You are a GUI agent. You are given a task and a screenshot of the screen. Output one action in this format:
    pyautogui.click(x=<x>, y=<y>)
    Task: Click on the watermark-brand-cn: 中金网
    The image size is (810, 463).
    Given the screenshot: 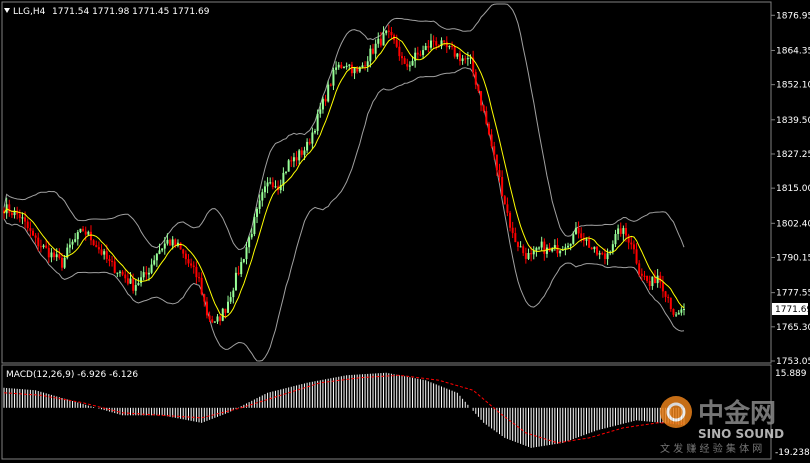 What is the action you would take?
    pyautogui.click(x=737, y=413)
    